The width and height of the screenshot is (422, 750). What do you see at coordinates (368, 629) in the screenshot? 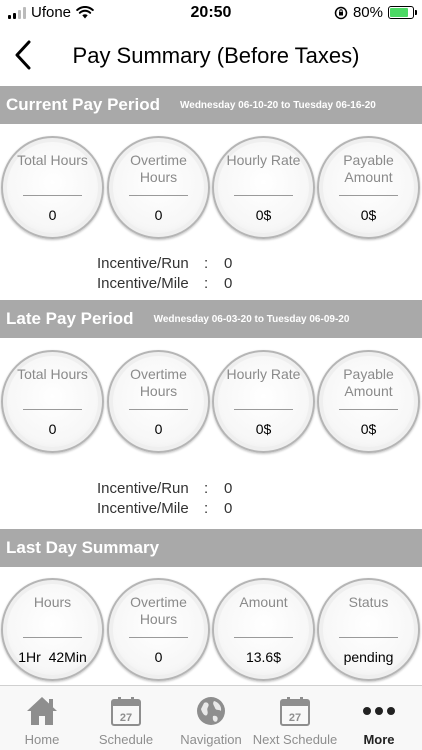
I see `status-card: Status pending` at bounding box center [368, 629].